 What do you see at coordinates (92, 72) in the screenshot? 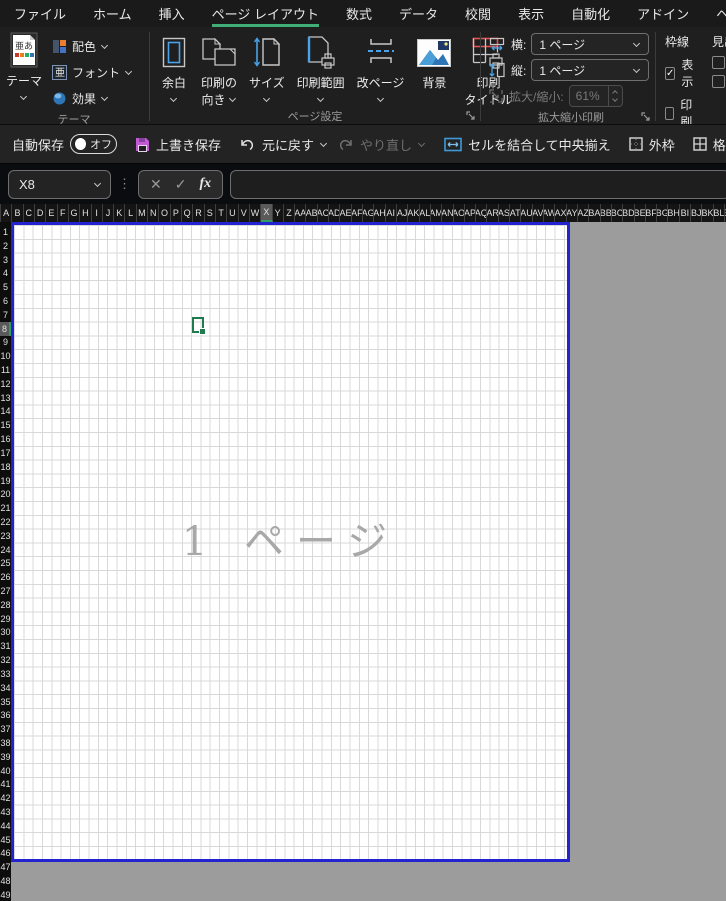
I see `theme-fonts-button: 亜 フォント` at bounding box center [92, 72].